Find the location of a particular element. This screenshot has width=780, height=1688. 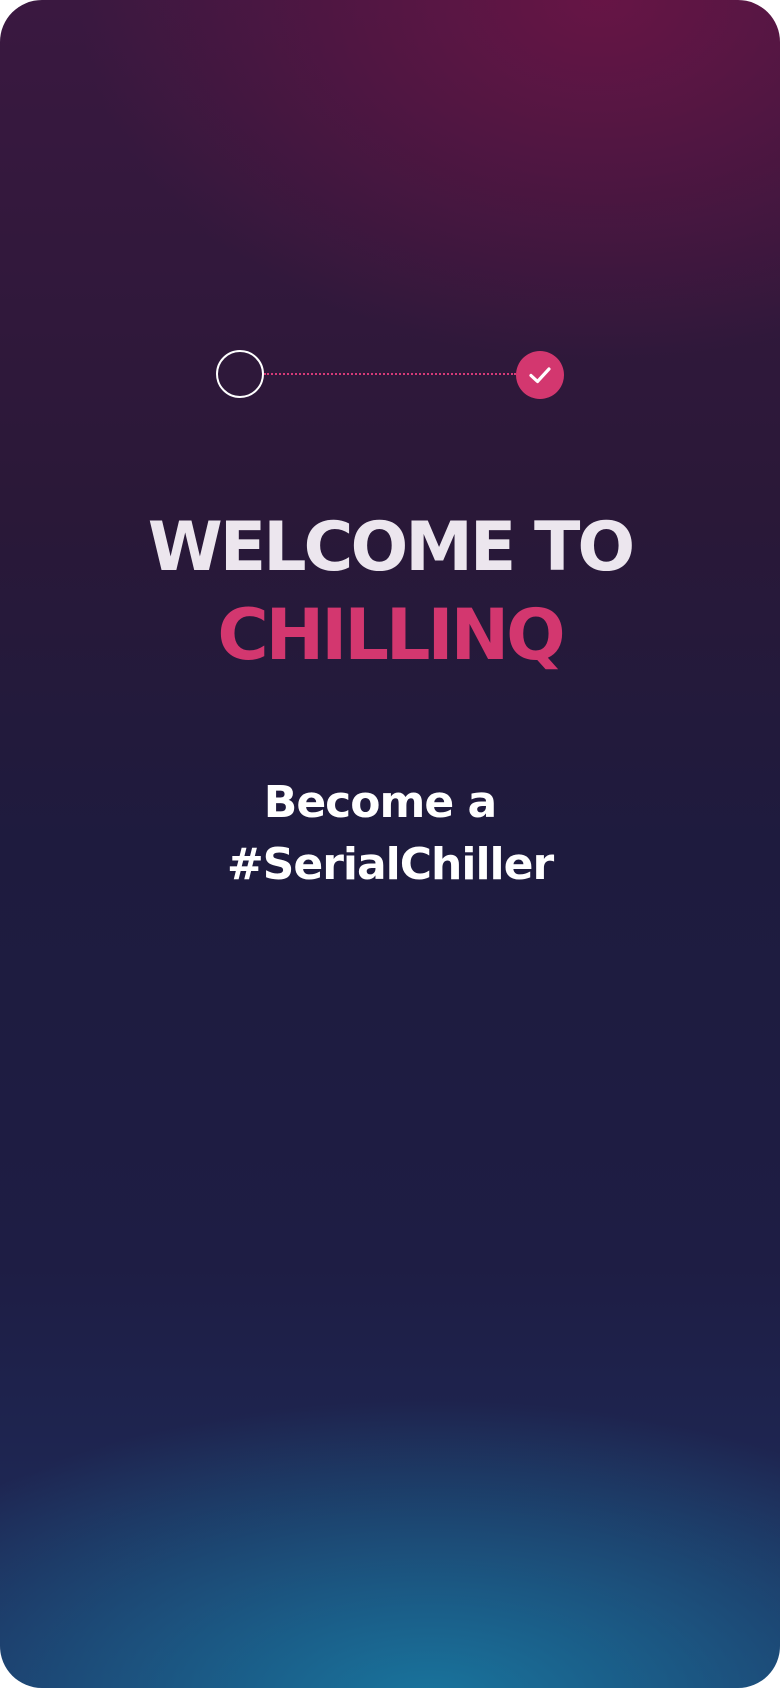

step-complete-indicator is located at coordinates (540, 375).